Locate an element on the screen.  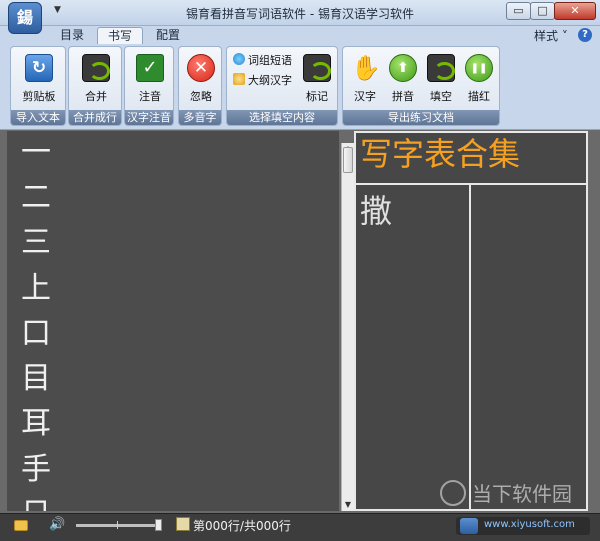
fill-icon is located at coordinates (441, 68).